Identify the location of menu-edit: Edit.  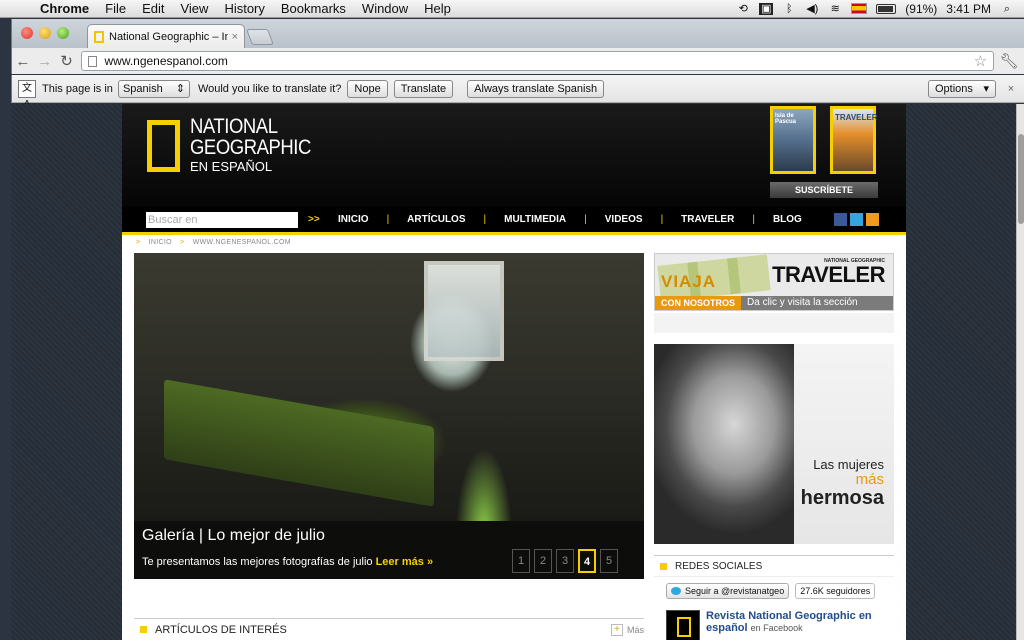
(153, 8).